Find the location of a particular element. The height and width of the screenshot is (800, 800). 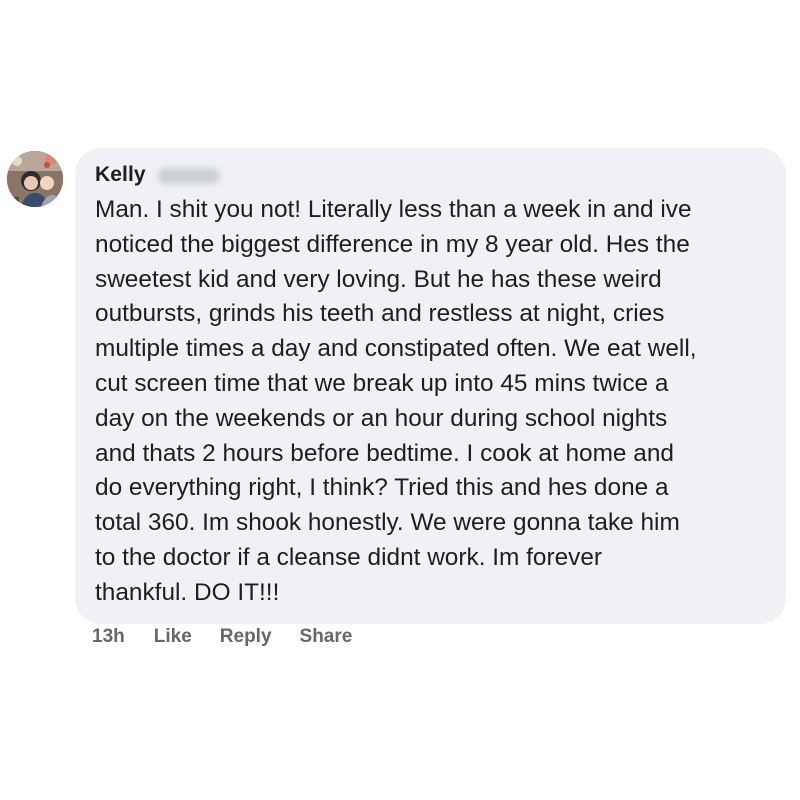

like-button: Like is located at coordinates (173, 637).